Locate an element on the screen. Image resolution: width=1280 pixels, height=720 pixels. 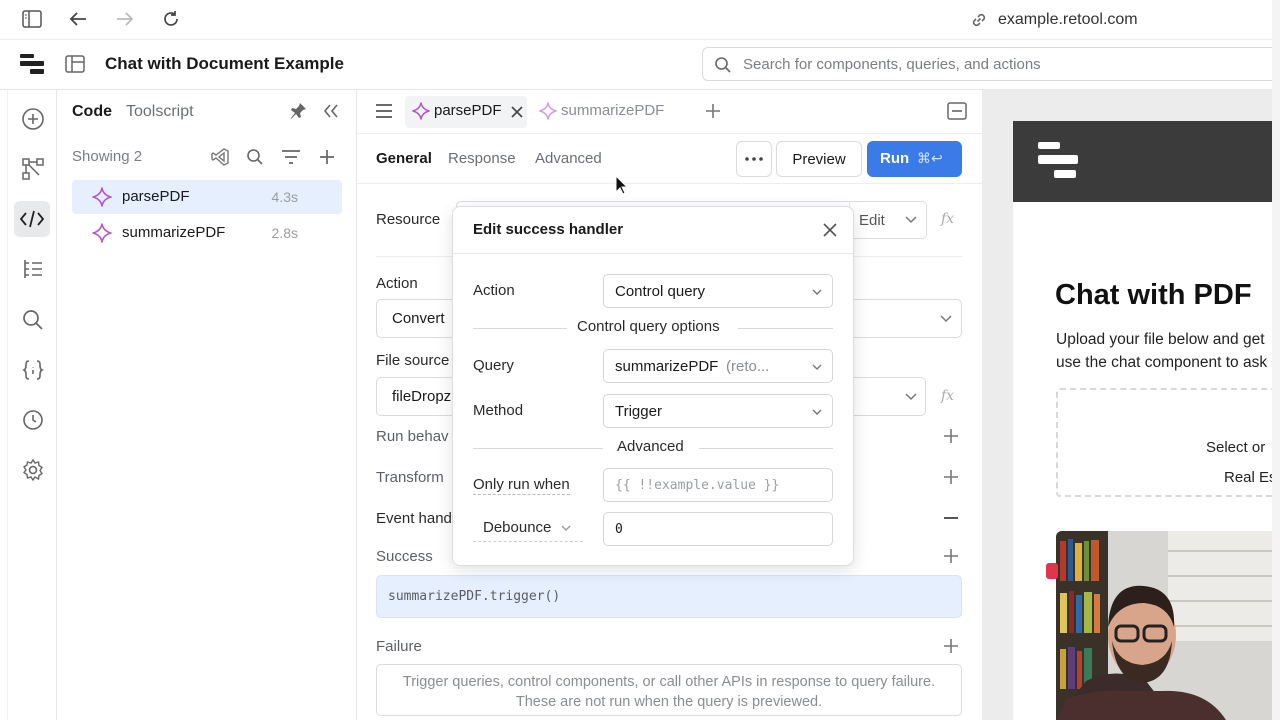
file-dropzone: Select or Real Es is located at coordinates (1168, 442).